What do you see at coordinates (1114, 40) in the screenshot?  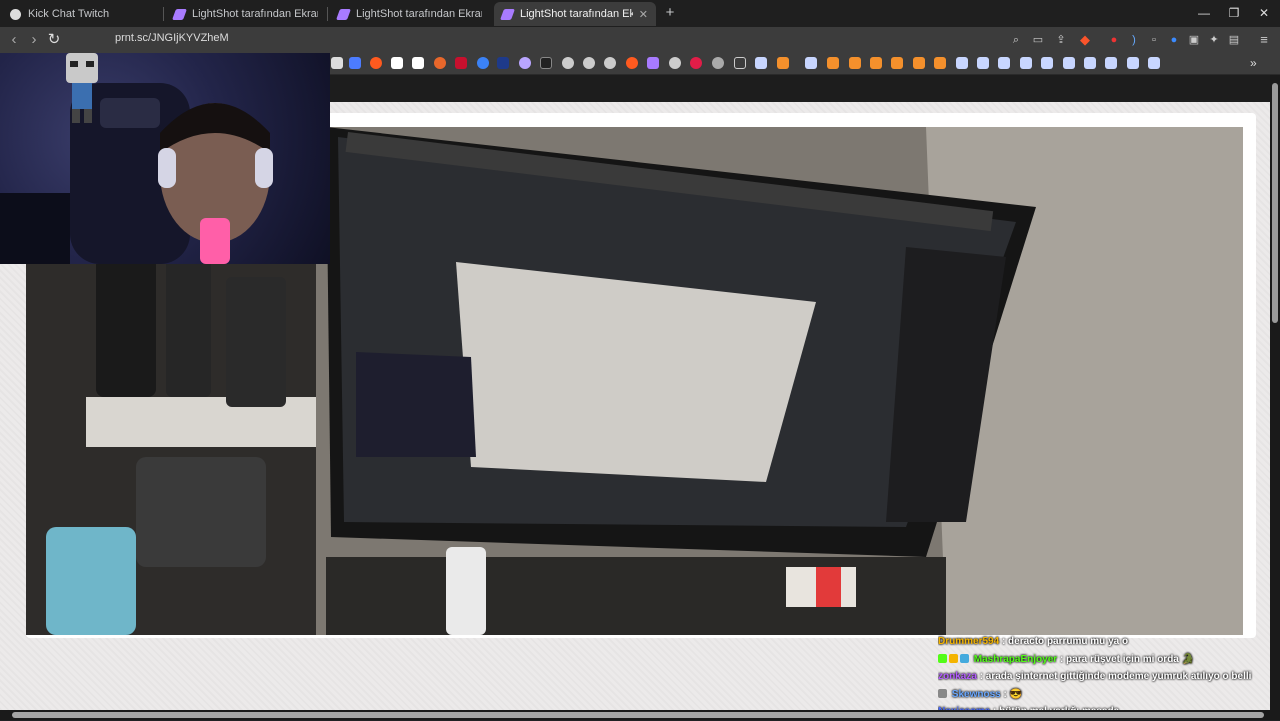 I see `ublock-icon: ●` at bounding box center [1114, 40].